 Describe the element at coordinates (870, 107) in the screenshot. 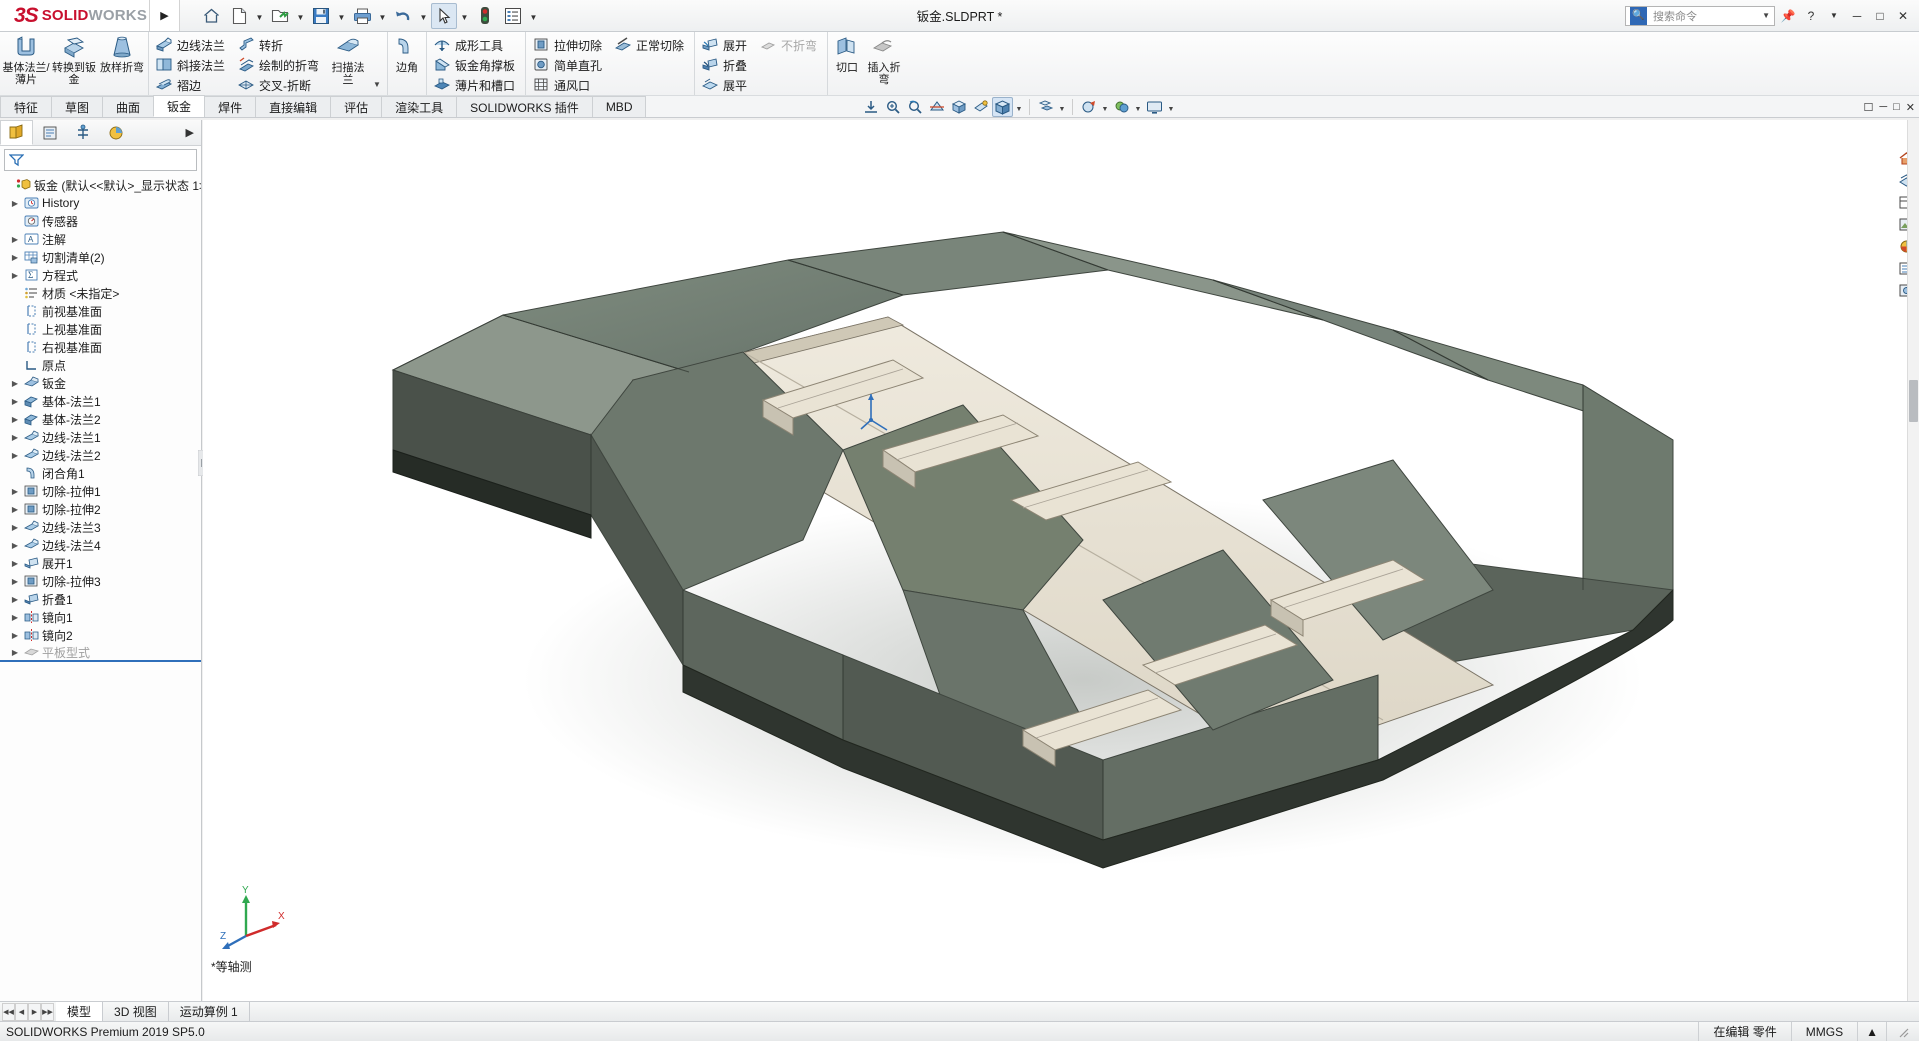

I see `zoom-to-fit-icon` at that location.